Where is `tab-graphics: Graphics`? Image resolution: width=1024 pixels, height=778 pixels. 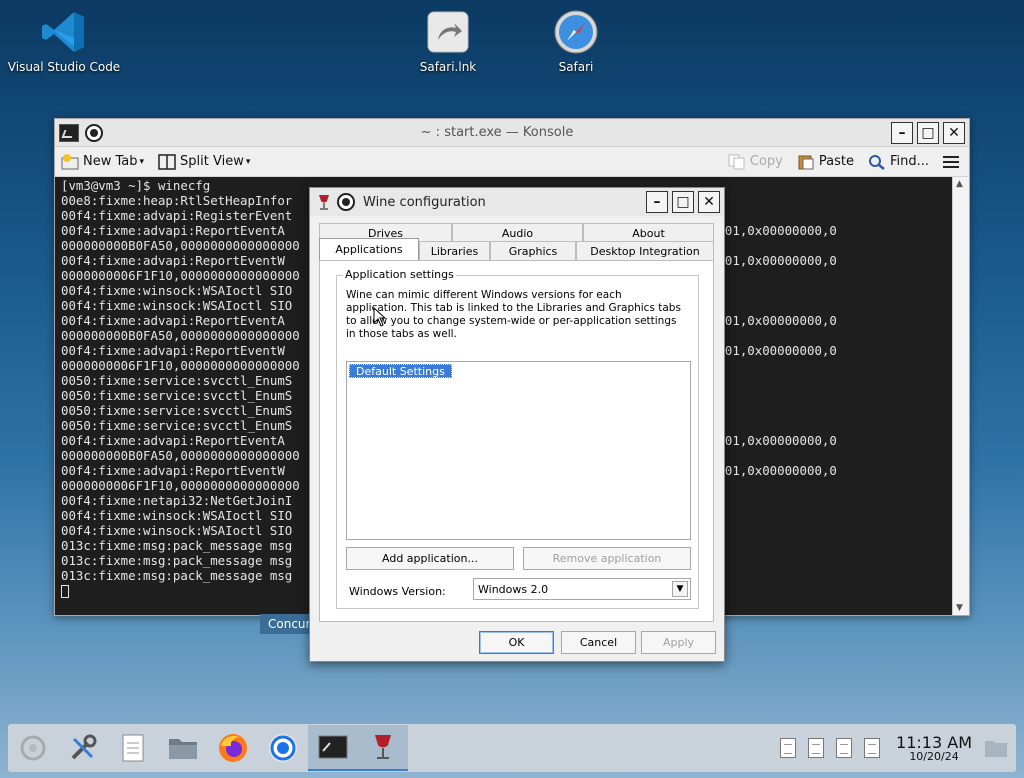 tab-graphics: Graphics is located at coordinates (533, 250).